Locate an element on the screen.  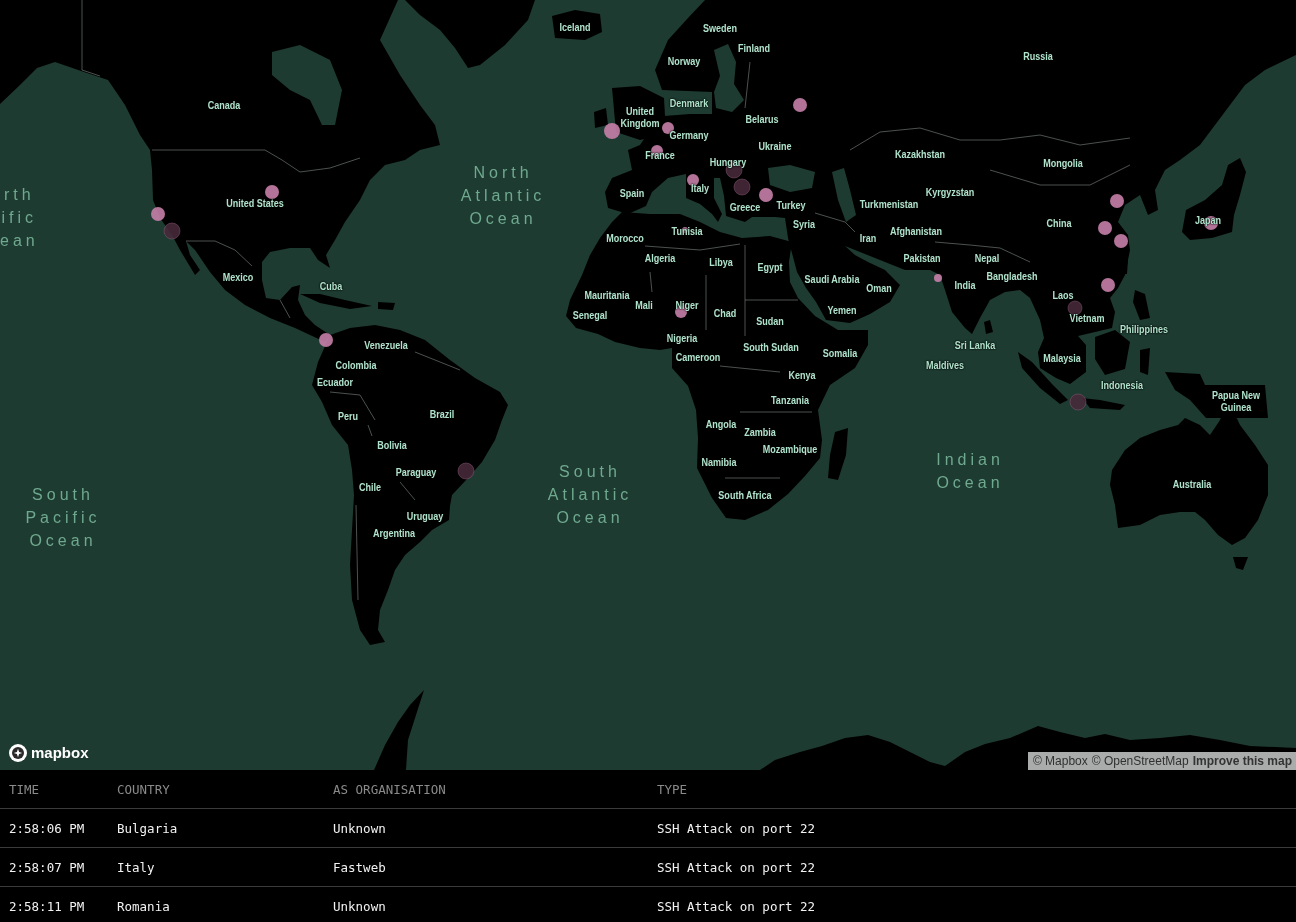
country-label: Iceland is located at coordinates (575, 27).